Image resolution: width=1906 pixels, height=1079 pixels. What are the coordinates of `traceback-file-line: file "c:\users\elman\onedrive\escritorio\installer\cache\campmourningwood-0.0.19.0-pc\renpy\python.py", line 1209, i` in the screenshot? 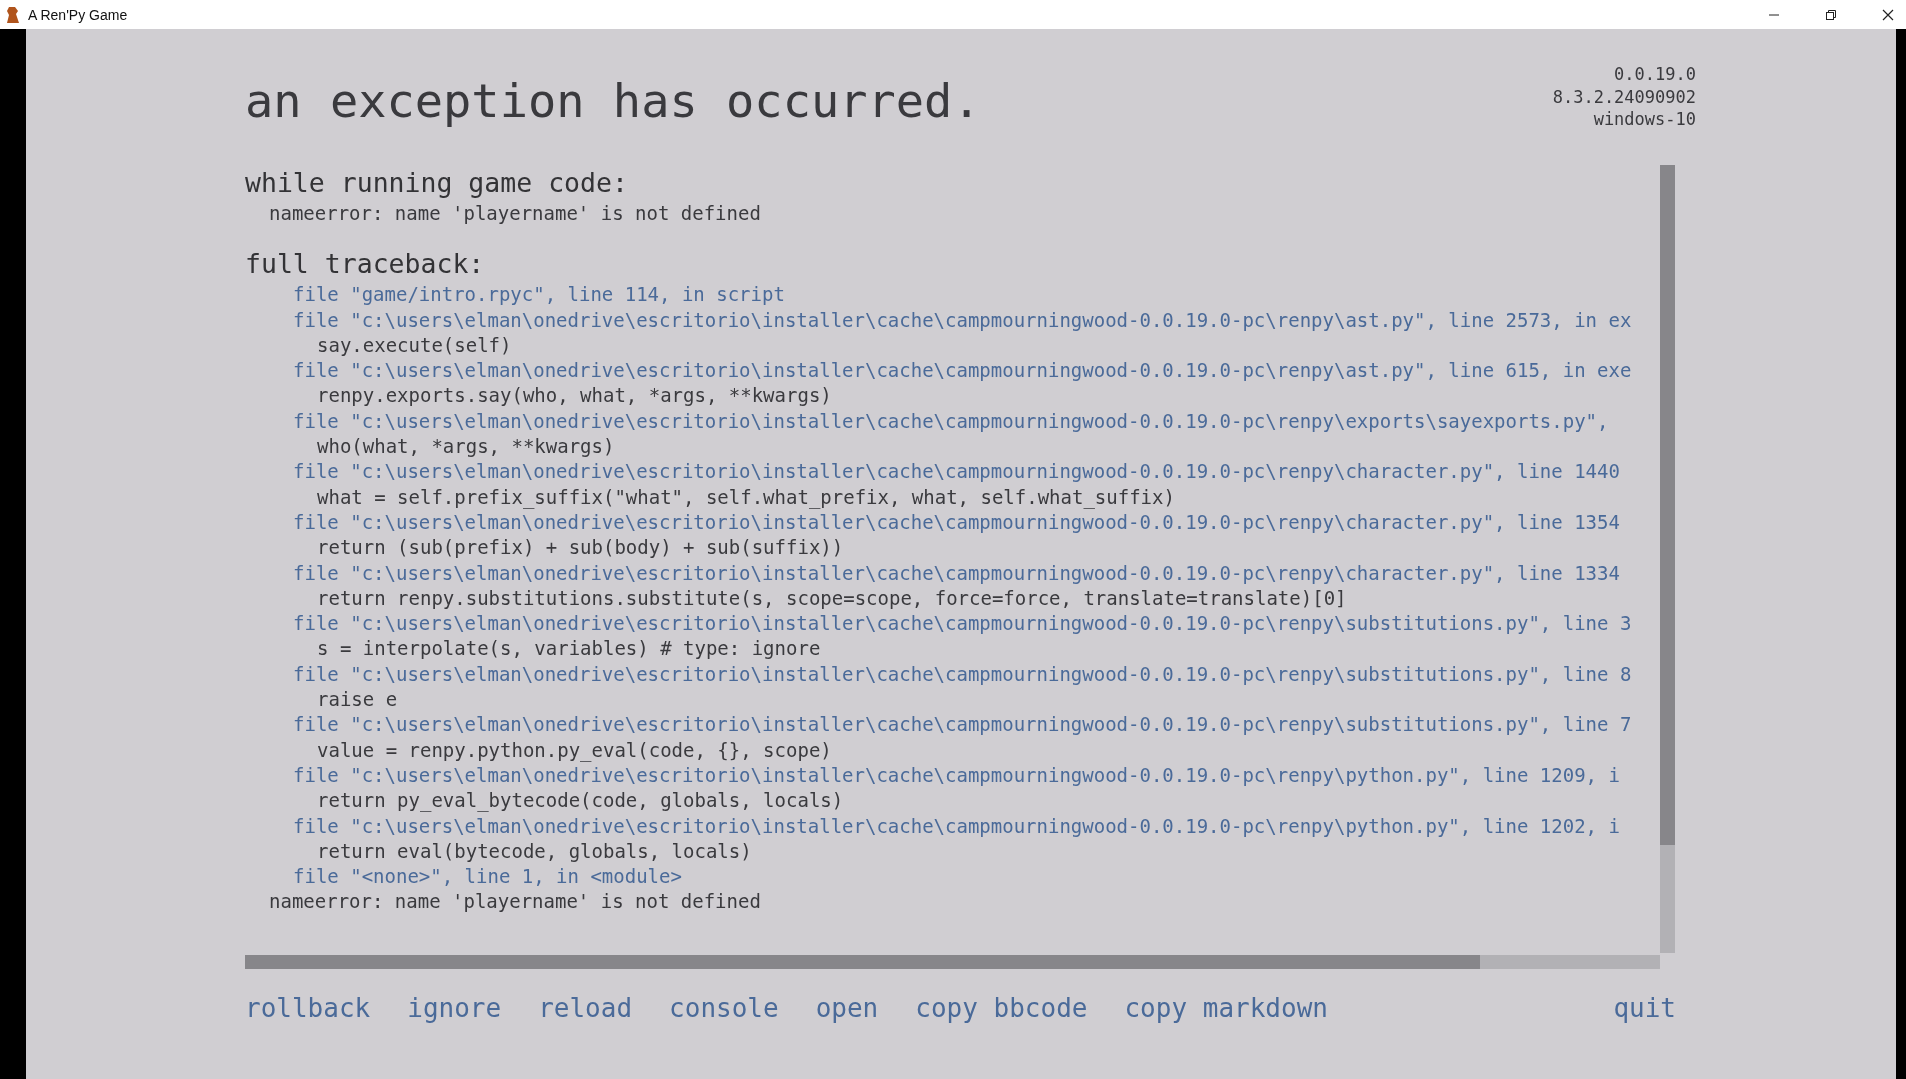 It's located at (956, 775).